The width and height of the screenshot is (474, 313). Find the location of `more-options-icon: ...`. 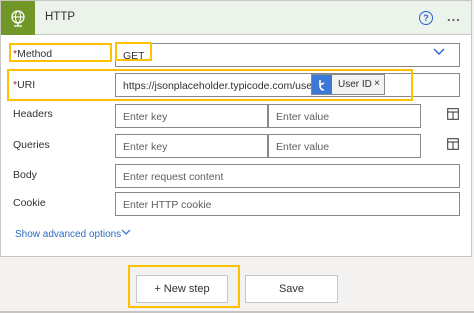

more-options-icon: ... is located at coordinates (454, 16).